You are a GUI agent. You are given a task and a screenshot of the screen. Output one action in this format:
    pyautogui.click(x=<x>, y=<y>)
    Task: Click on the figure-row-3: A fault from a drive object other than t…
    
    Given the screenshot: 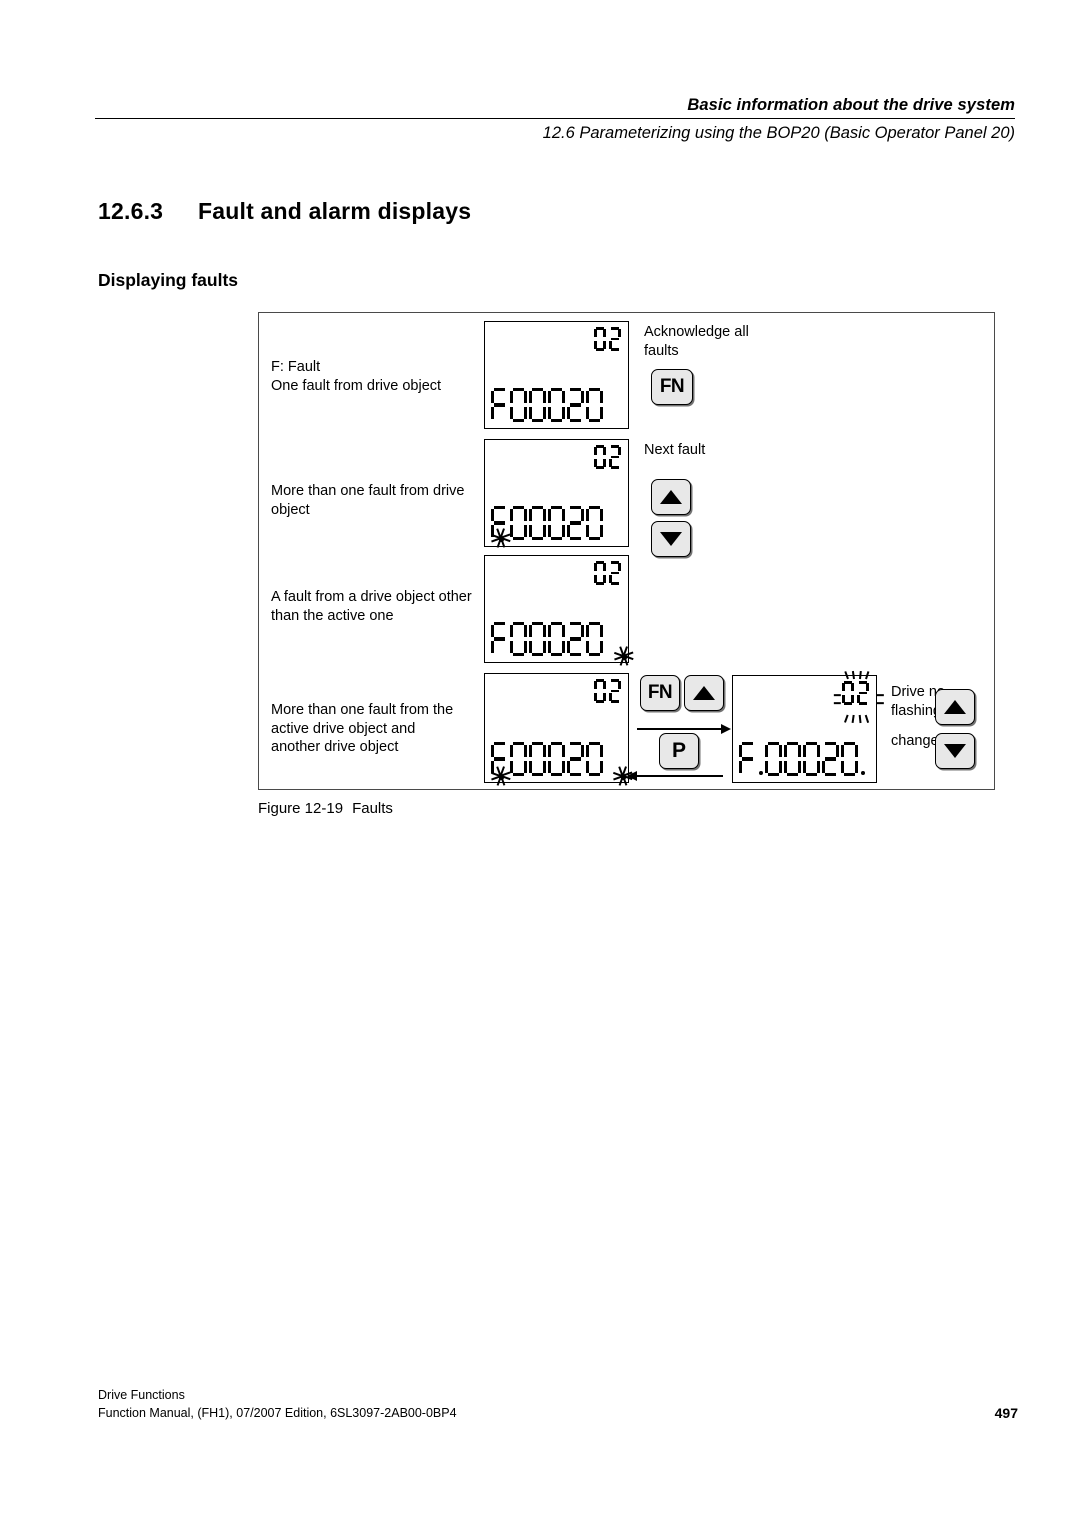 What is the action you would take?
    pyautogui.click(x=626, y=612)
    